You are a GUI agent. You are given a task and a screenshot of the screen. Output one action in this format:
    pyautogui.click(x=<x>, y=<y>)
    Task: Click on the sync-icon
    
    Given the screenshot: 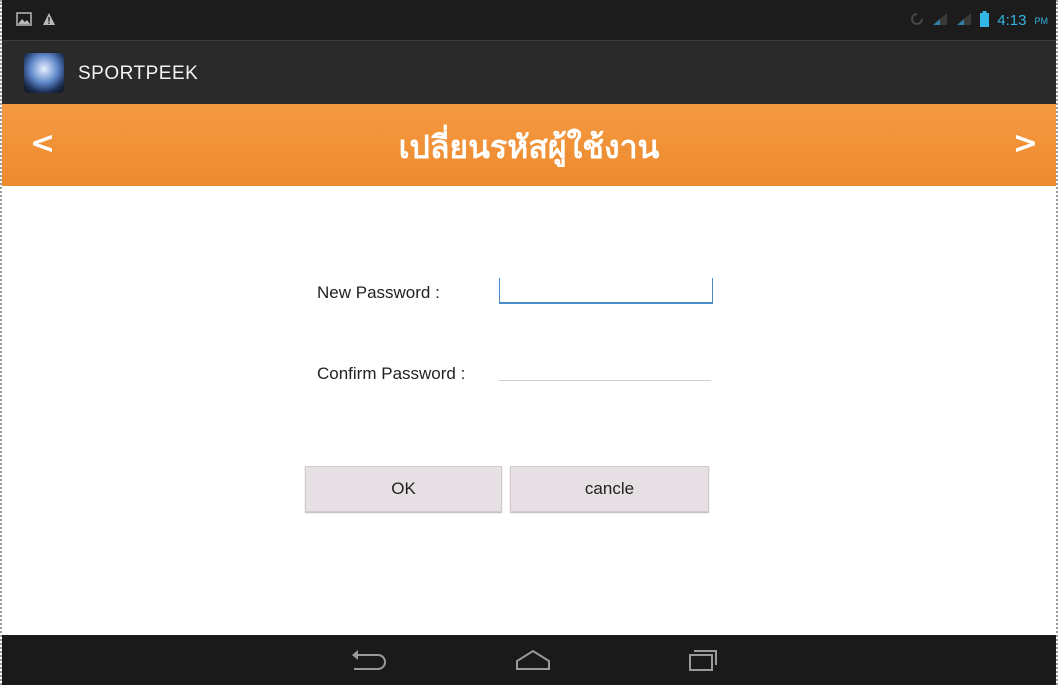 What is the action you would take?
    pyautogui.click(x=917, y=21)
    